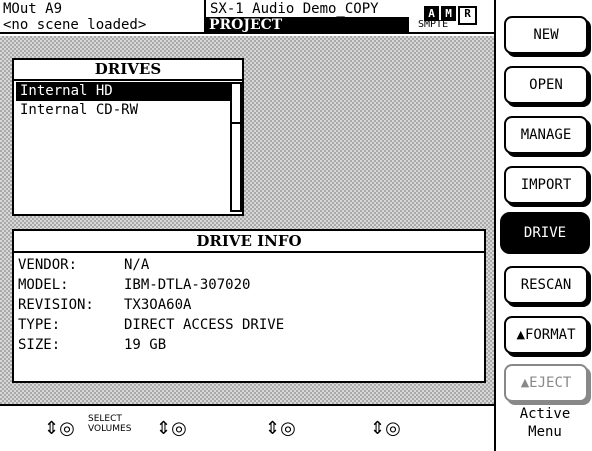 This screenshot has height=451, width=592. I want to click on info-label: REVISION:, so click(56, 305).